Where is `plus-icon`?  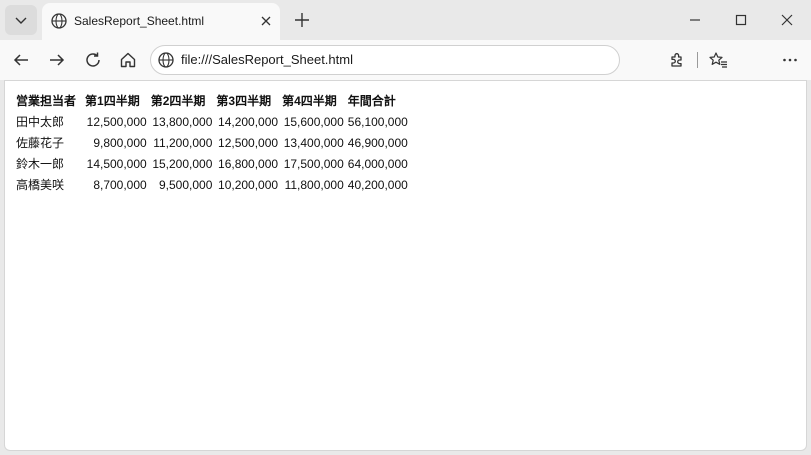
plus-icon is located at coordinates (302, 20).